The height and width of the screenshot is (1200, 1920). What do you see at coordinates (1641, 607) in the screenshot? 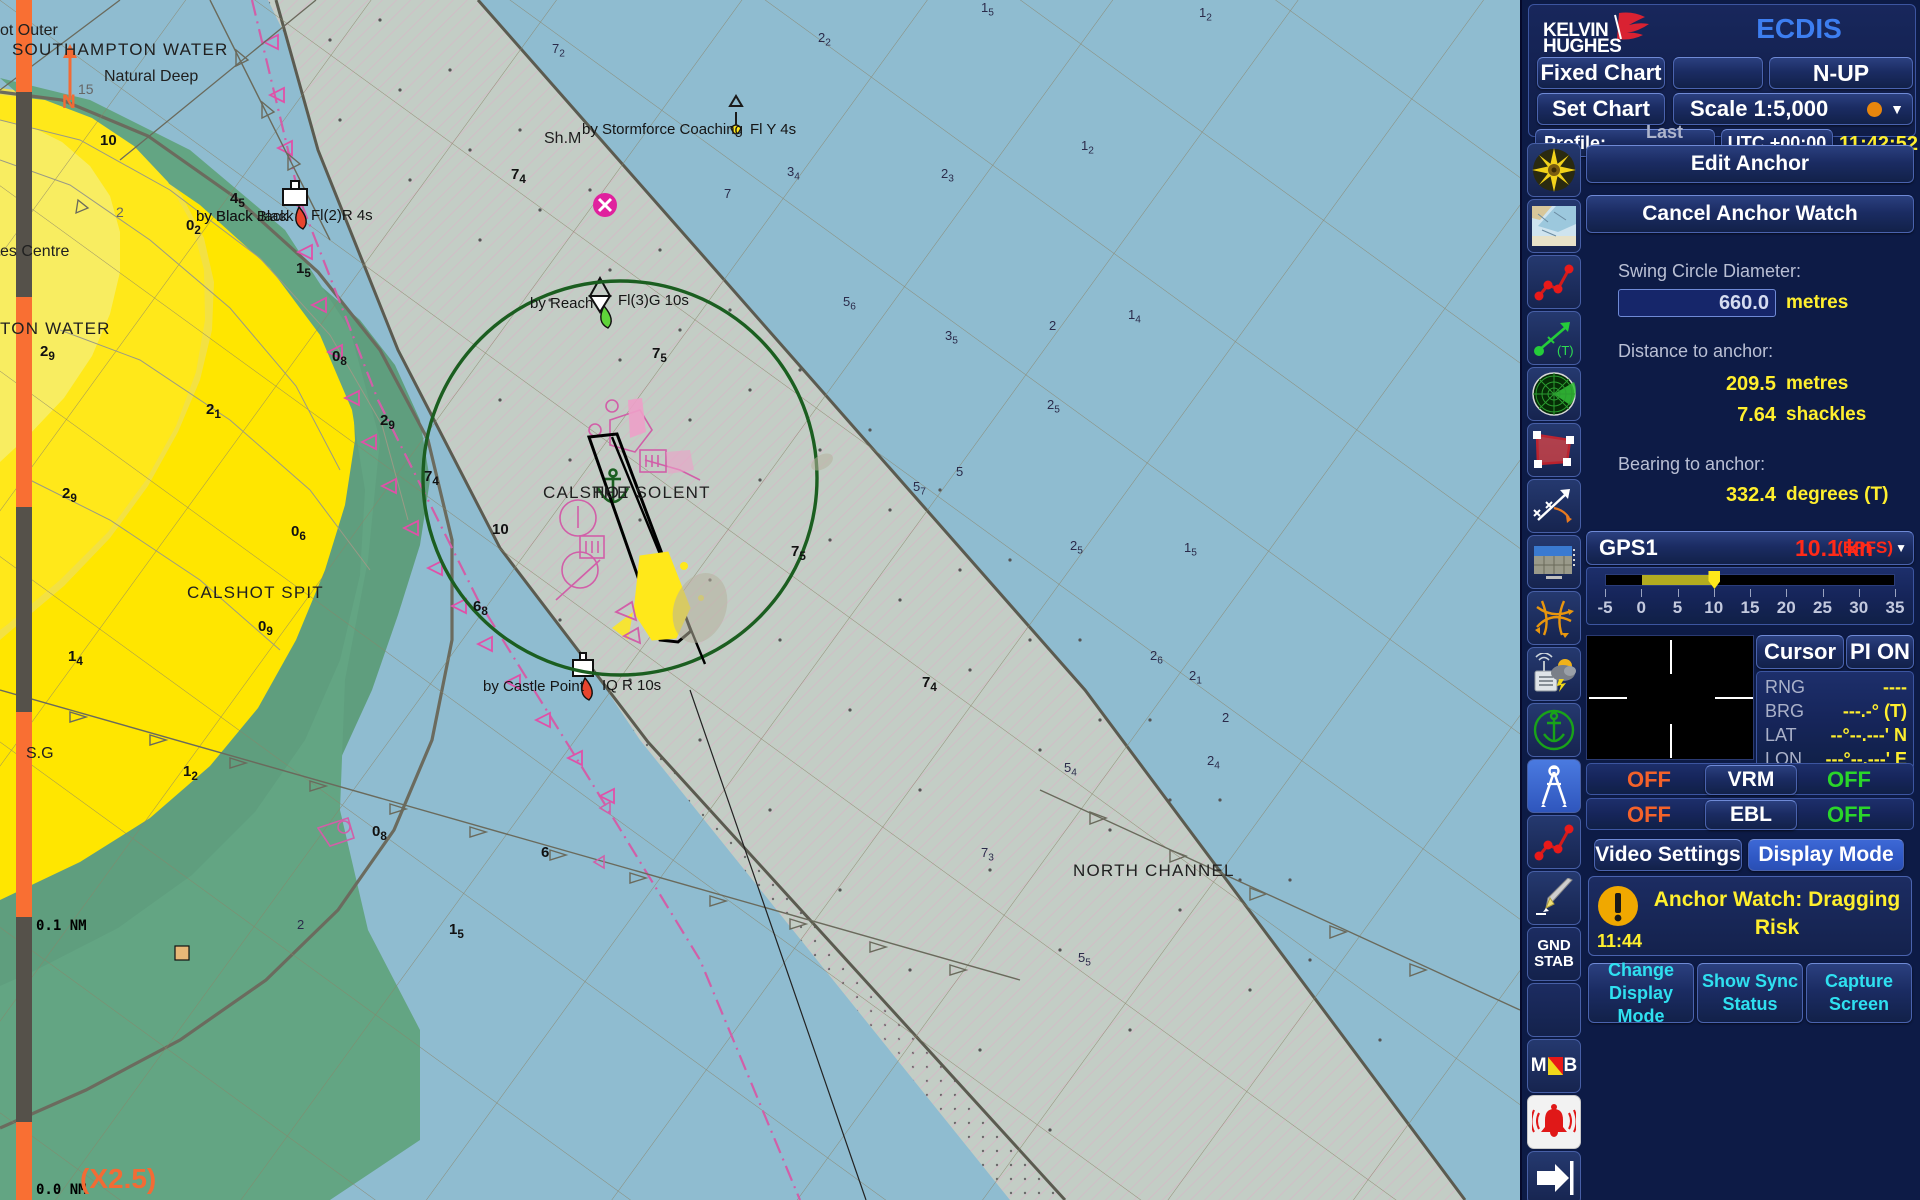
I see `speed-tick-label: 0` at bounding box center [1641, 607].